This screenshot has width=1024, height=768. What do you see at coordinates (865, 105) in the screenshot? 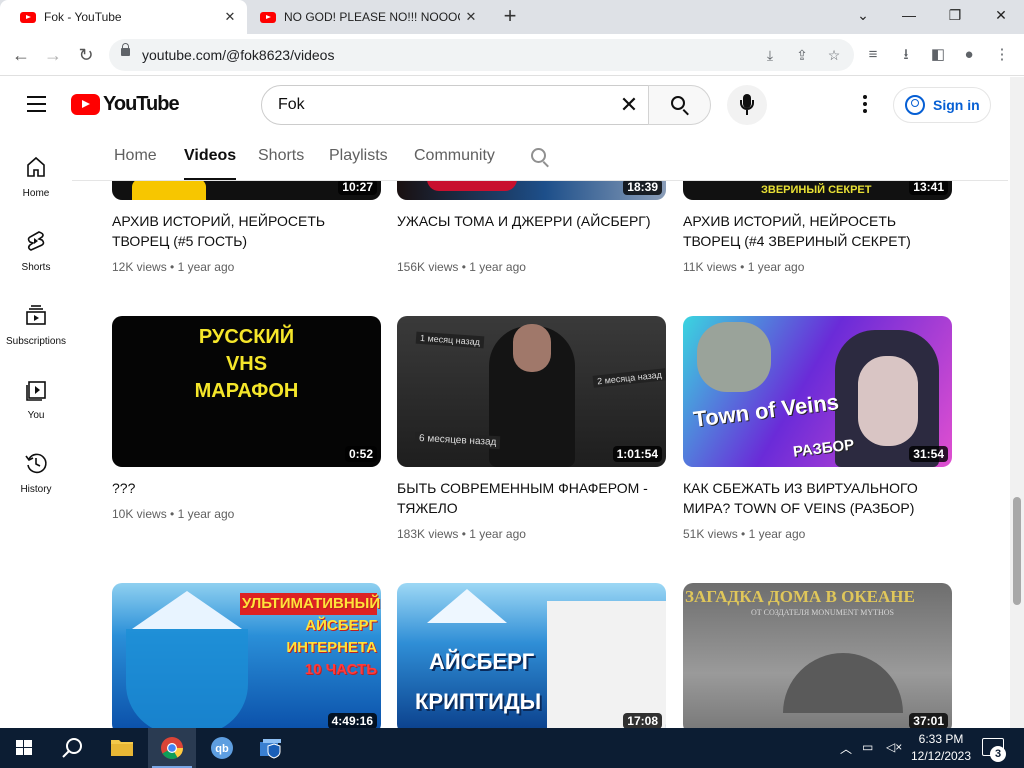
I see `settings-kebab-icon` at bounding box center [865, 105].